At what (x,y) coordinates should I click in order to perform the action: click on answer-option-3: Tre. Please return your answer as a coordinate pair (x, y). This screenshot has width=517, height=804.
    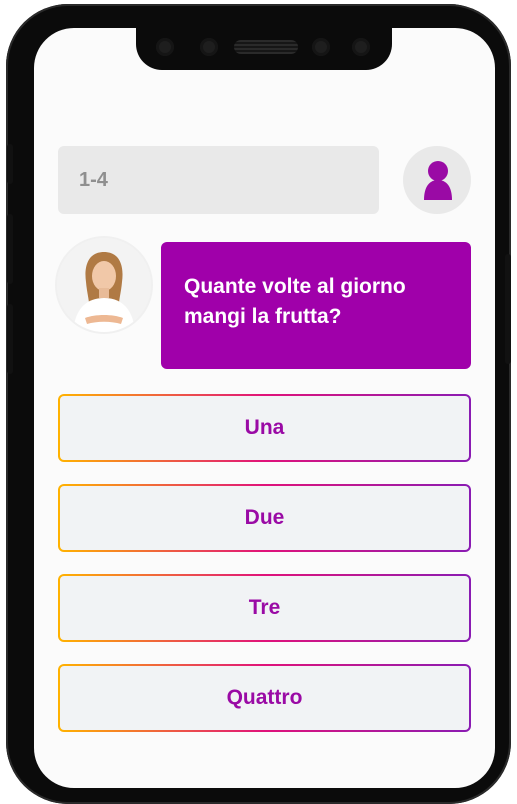
    Looking at the image, I should click on (264, 608).